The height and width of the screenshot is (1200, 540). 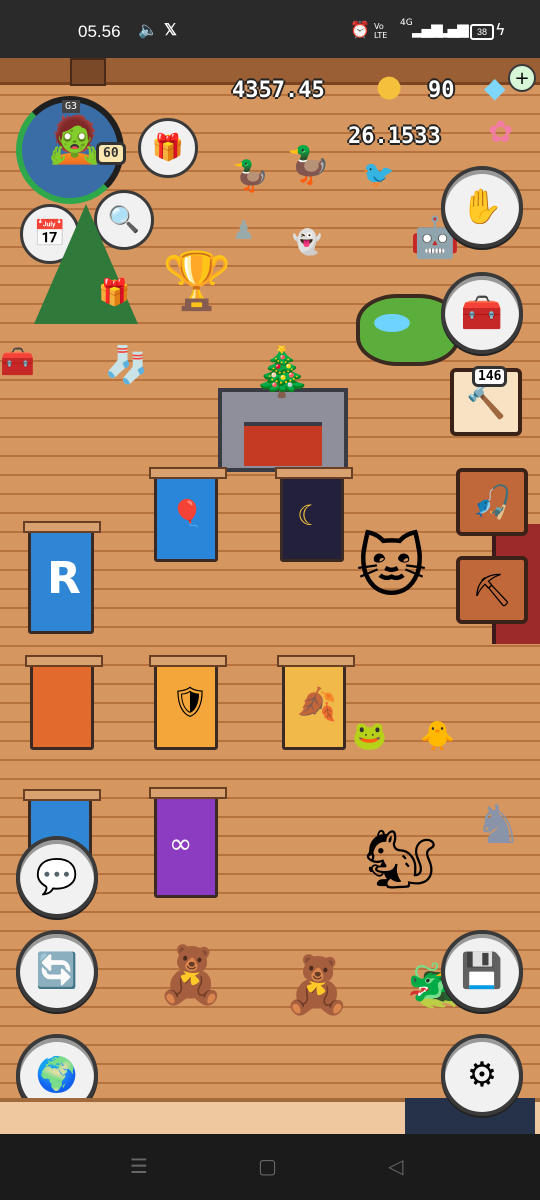 I want to click on fishing-rod-icon: 🎣, so click(x=492, y=502).